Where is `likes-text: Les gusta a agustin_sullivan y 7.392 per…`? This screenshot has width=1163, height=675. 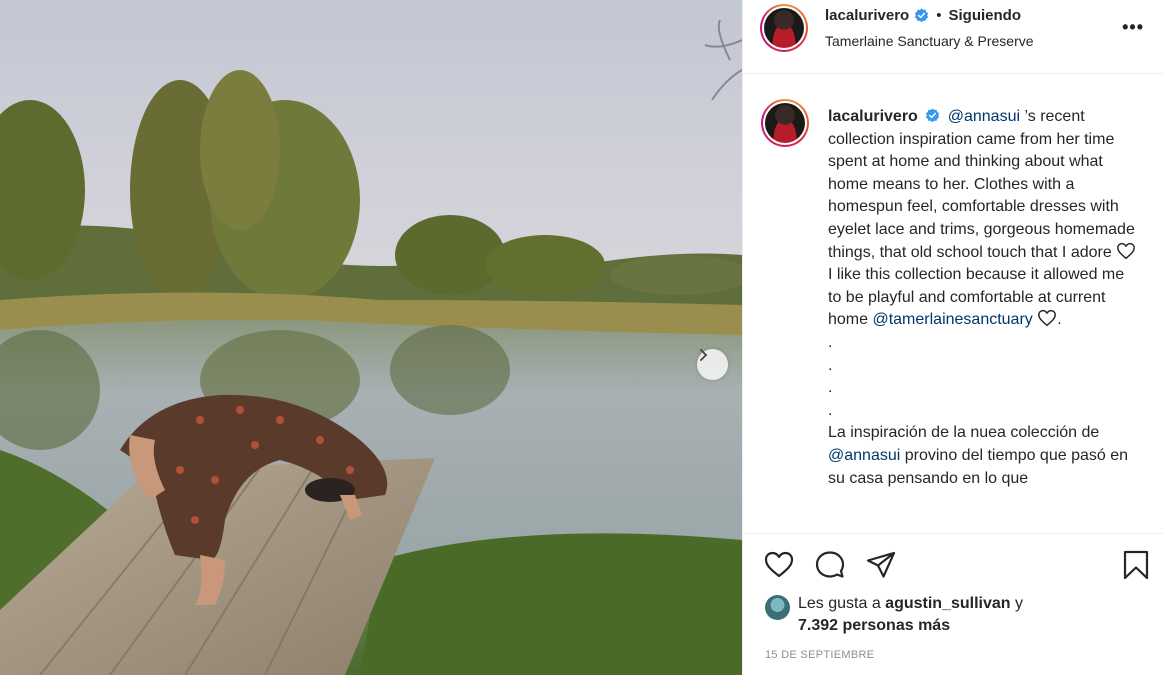
likes-text: Les gusta a agustin_sullivan y 7.392 per… is located at coordinates (928, 615).